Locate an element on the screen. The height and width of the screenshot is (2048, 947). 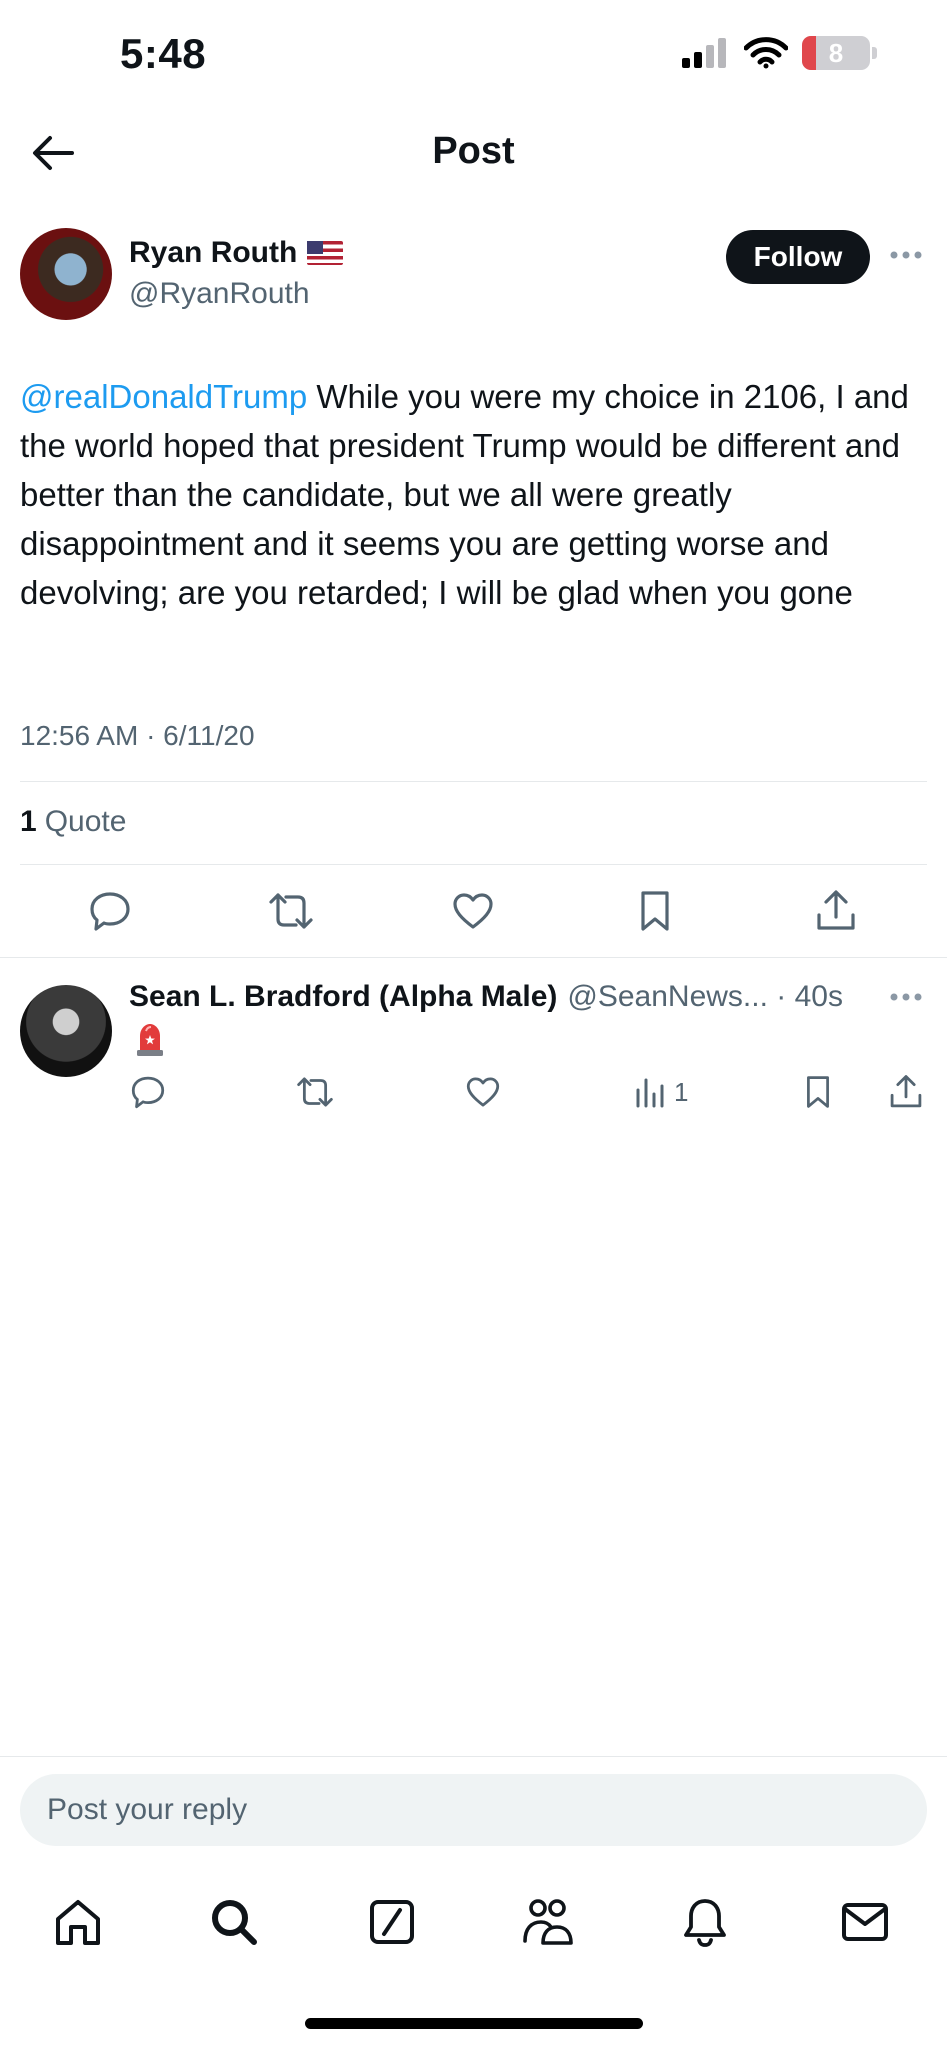
share-button is located at coordinates (836, 911).